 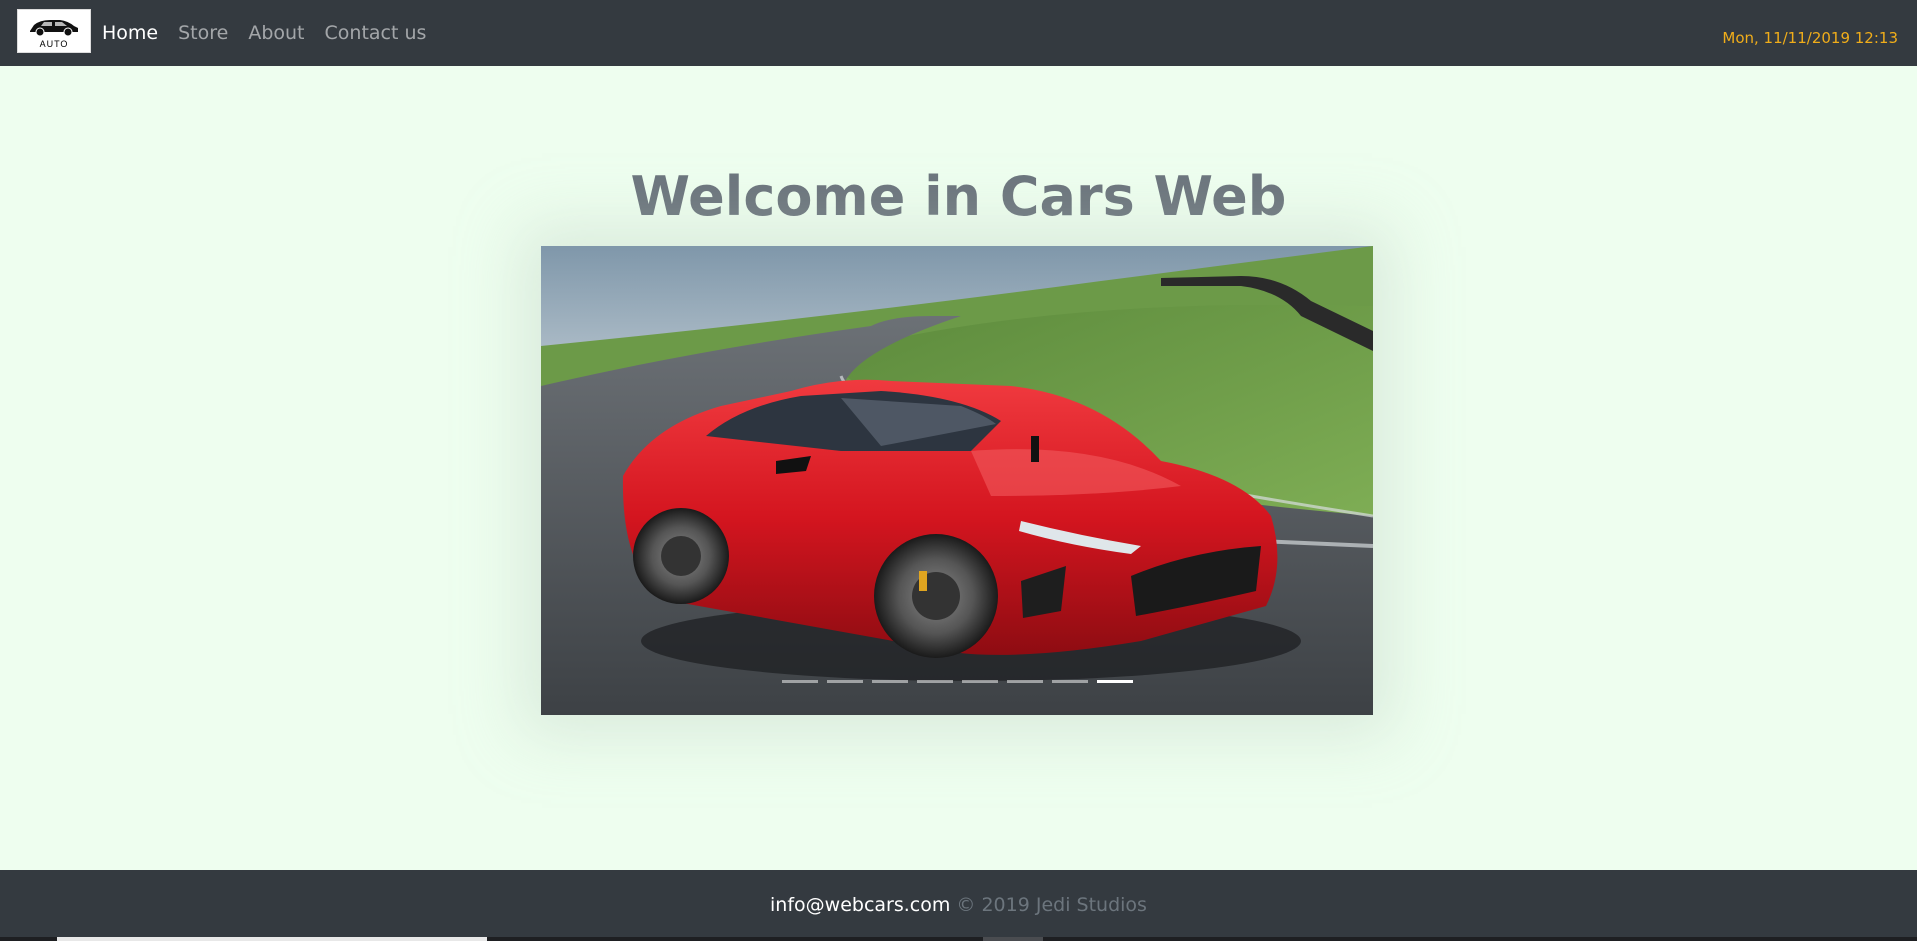 I want to click on nav-link-home: Home, so click(x=130, y=33).